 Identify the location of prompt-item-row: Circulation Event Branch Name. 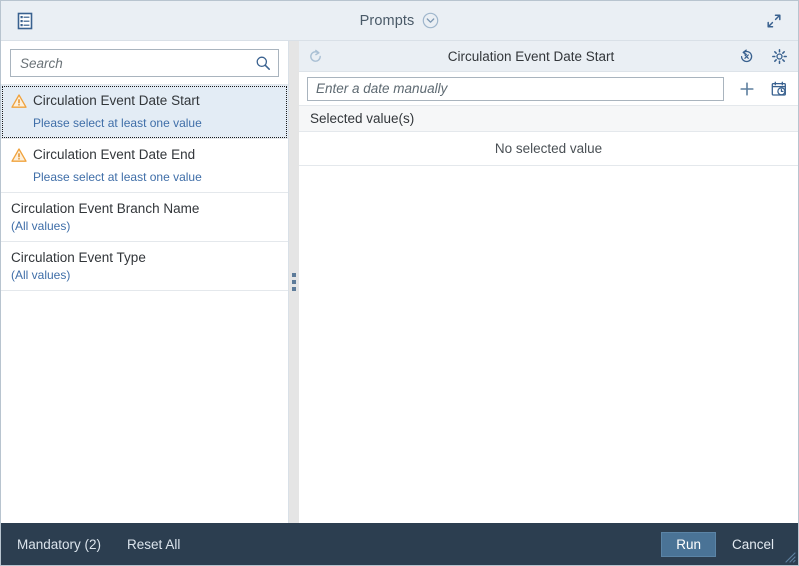
(144, 208).